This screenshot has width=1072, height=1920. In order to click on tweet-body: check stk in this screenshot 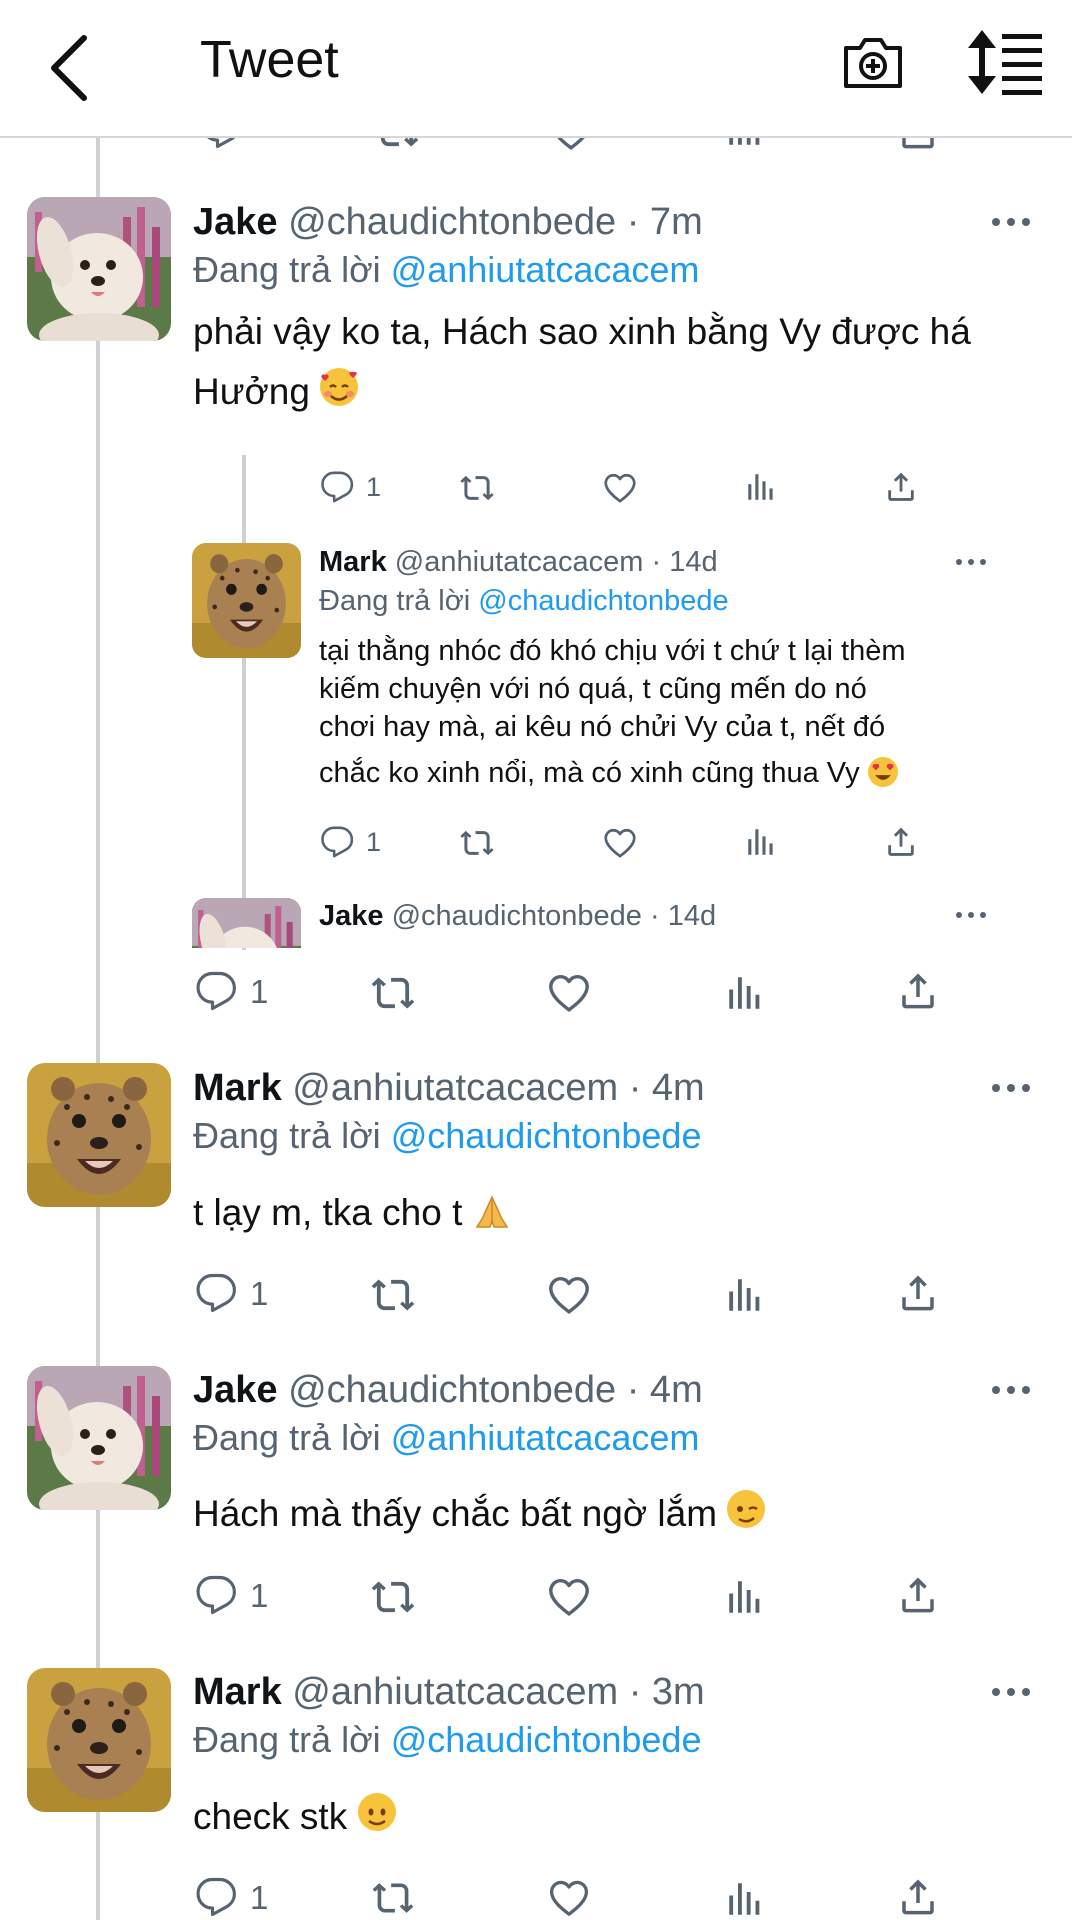, I will do `click(270, 1816)`.